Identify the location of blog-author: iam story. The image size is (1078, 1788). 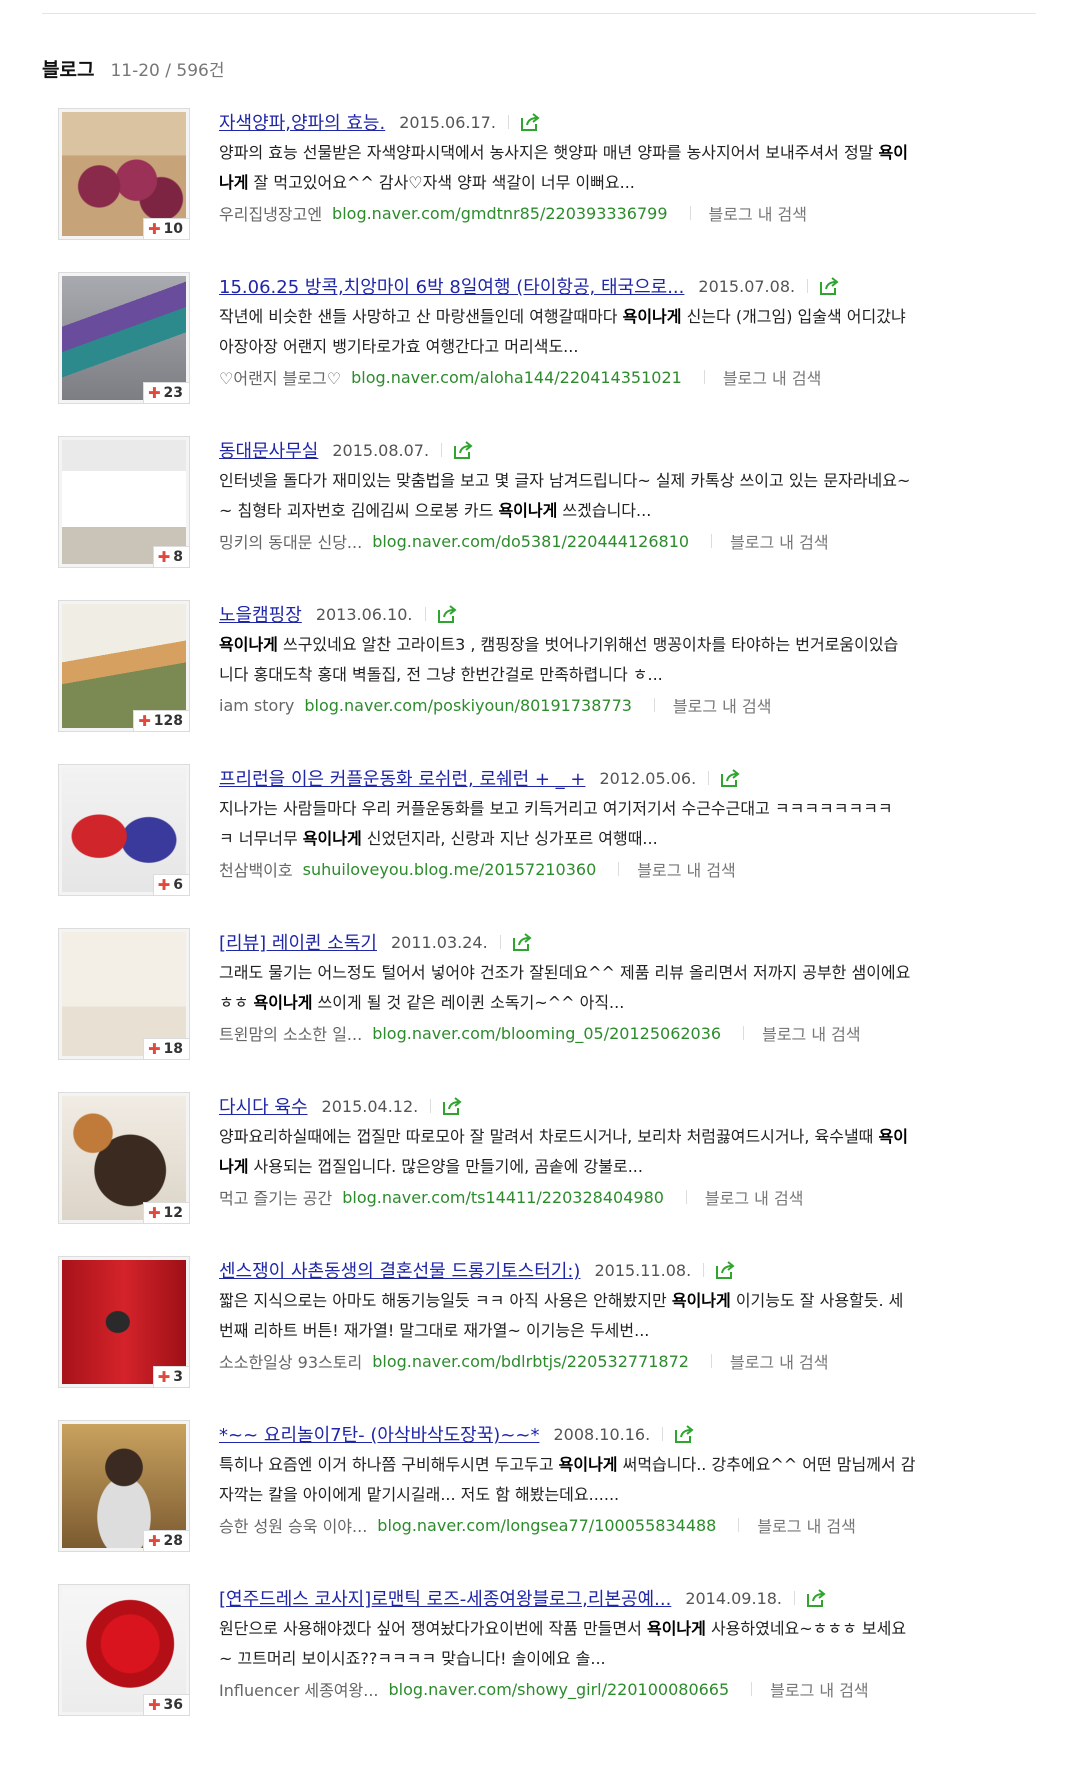
(256, 705).